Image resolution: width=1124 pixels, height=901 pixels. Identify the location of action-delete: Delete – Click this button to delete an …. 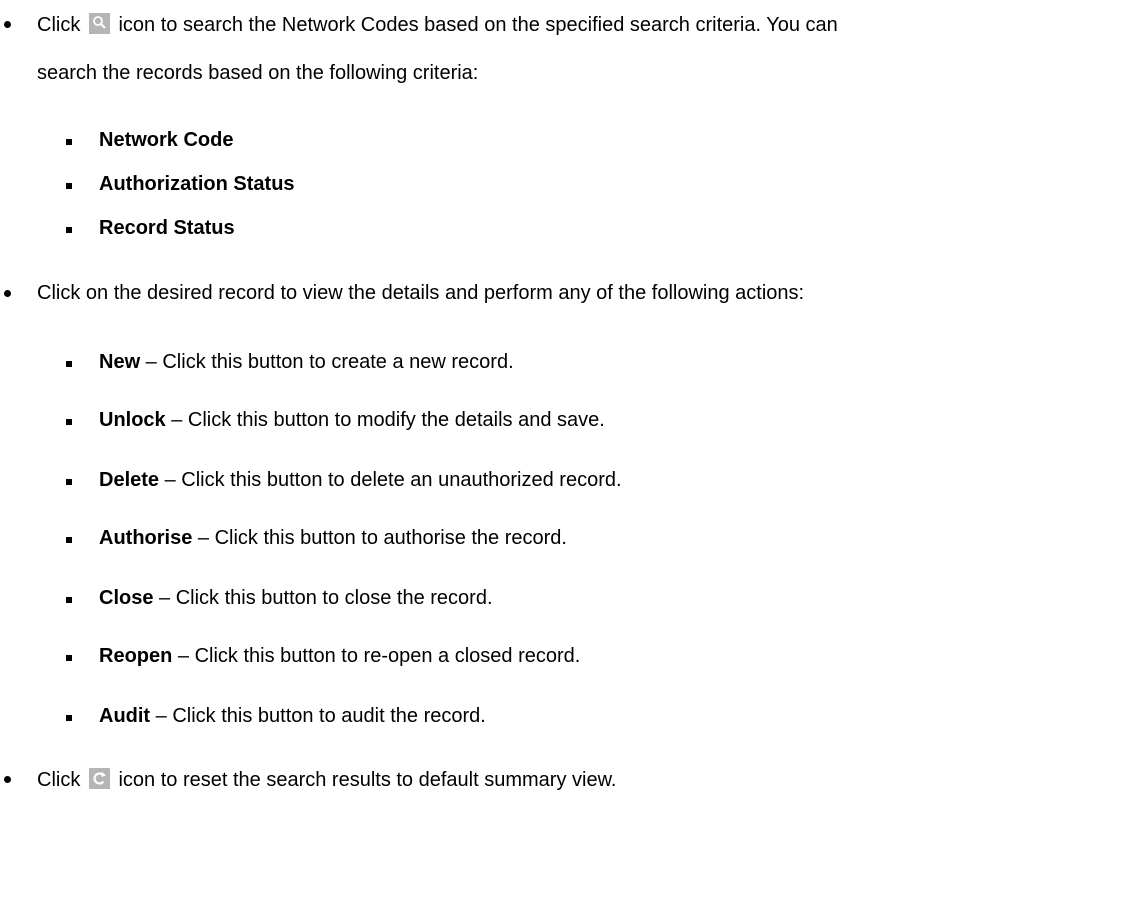
(360, 480).